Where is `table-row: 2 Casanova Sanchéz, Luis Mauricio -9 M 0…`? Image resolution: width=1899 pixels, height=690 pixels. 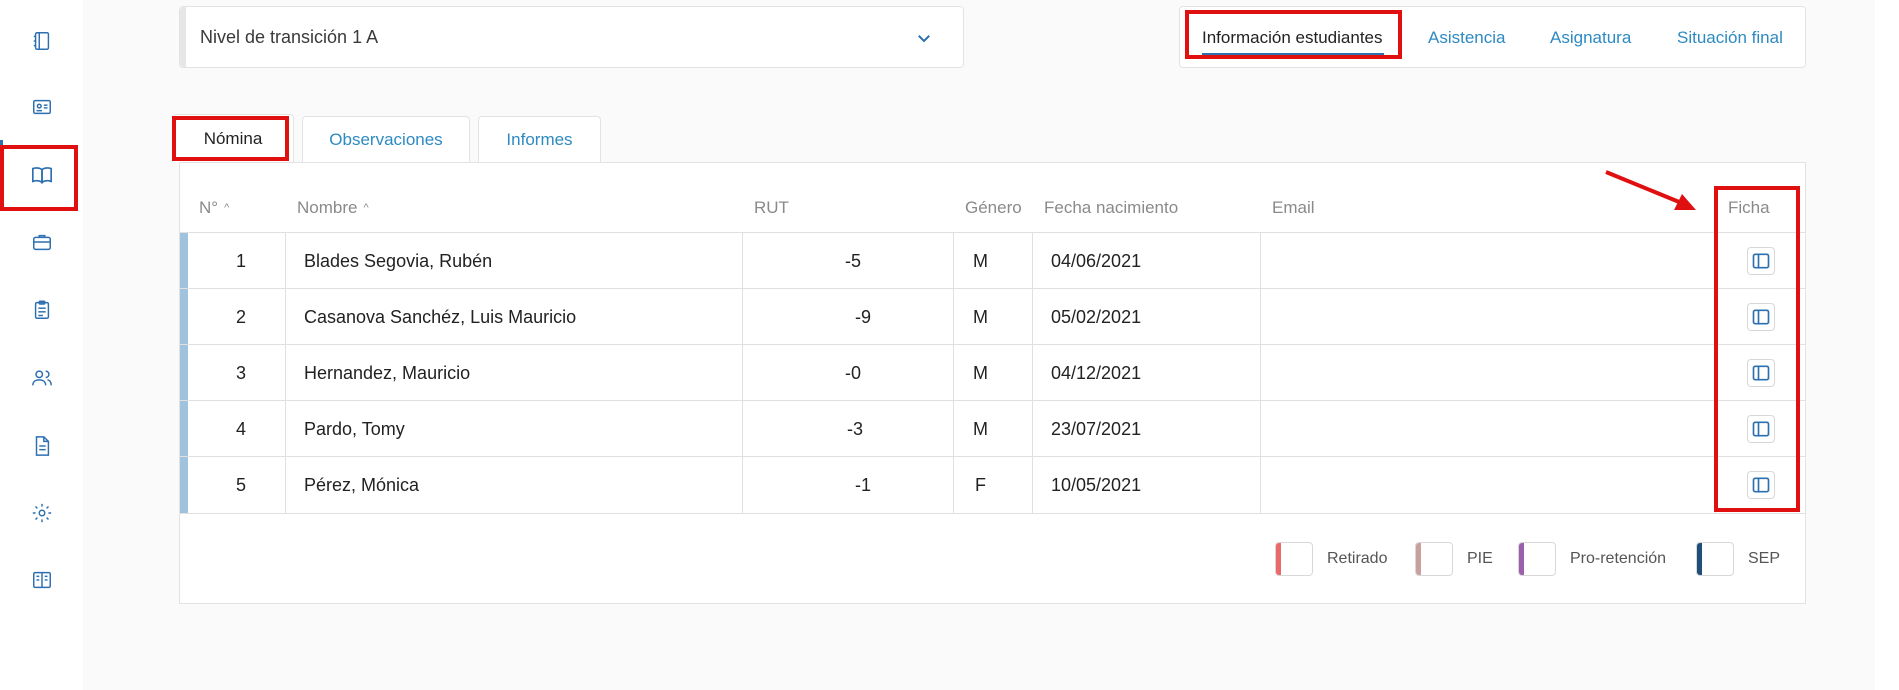 table-row: 2 Casanova Sanchéz, Luis Mauricio -9 M 0… is located at coordinates (992, 317).